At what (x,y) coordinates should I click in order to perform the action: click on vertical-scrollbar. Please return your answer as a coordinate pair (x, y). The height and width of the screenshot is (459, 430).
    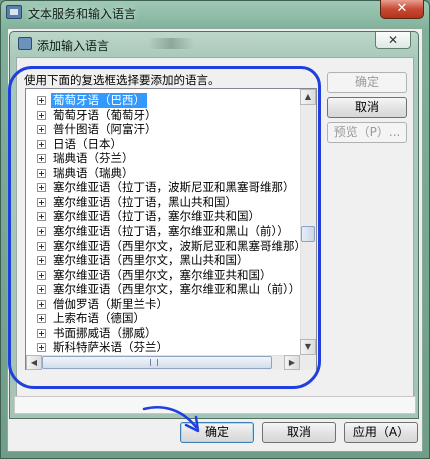
    Looking at the image, I should click on (308, 222).